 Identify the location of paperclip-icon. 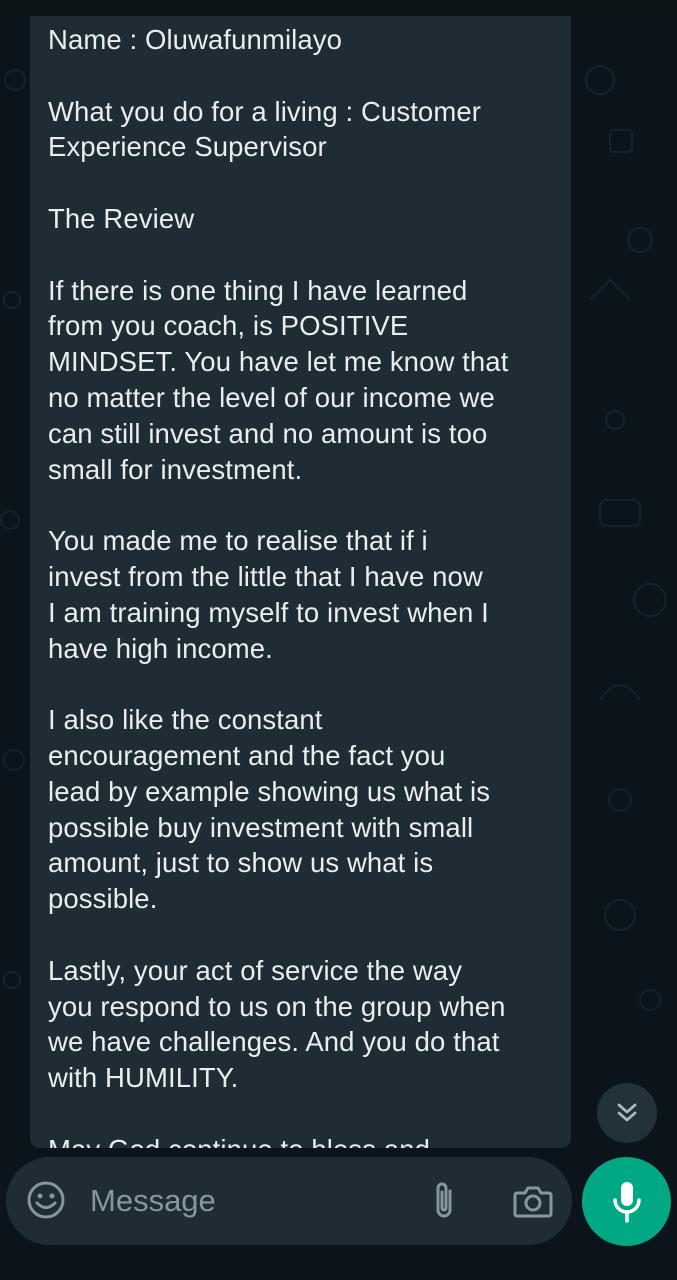
(444, 1201).